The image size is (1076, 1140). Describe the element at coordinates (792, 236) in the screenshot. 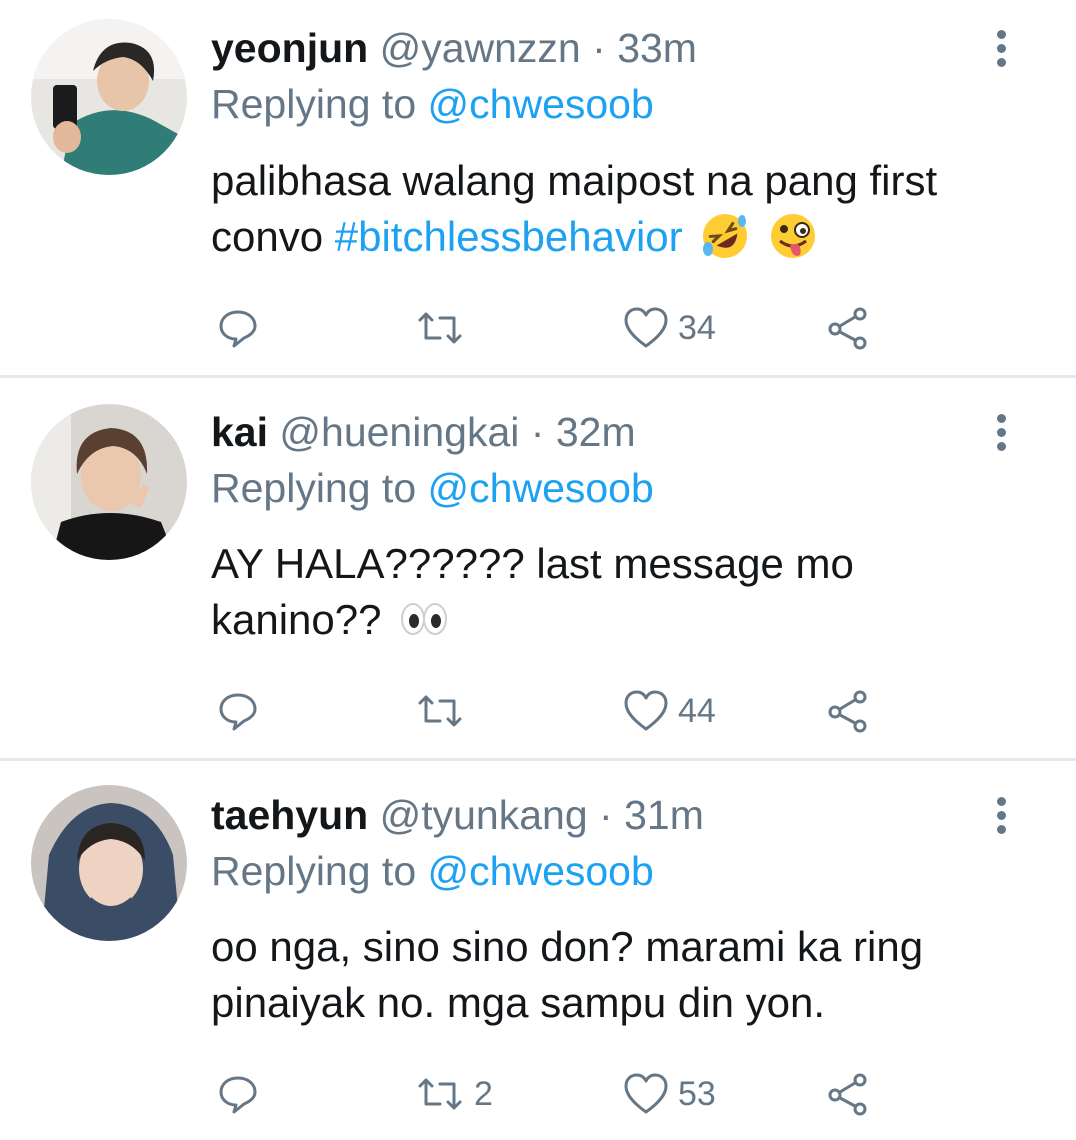

I see `zany-face-emoji` at that location.